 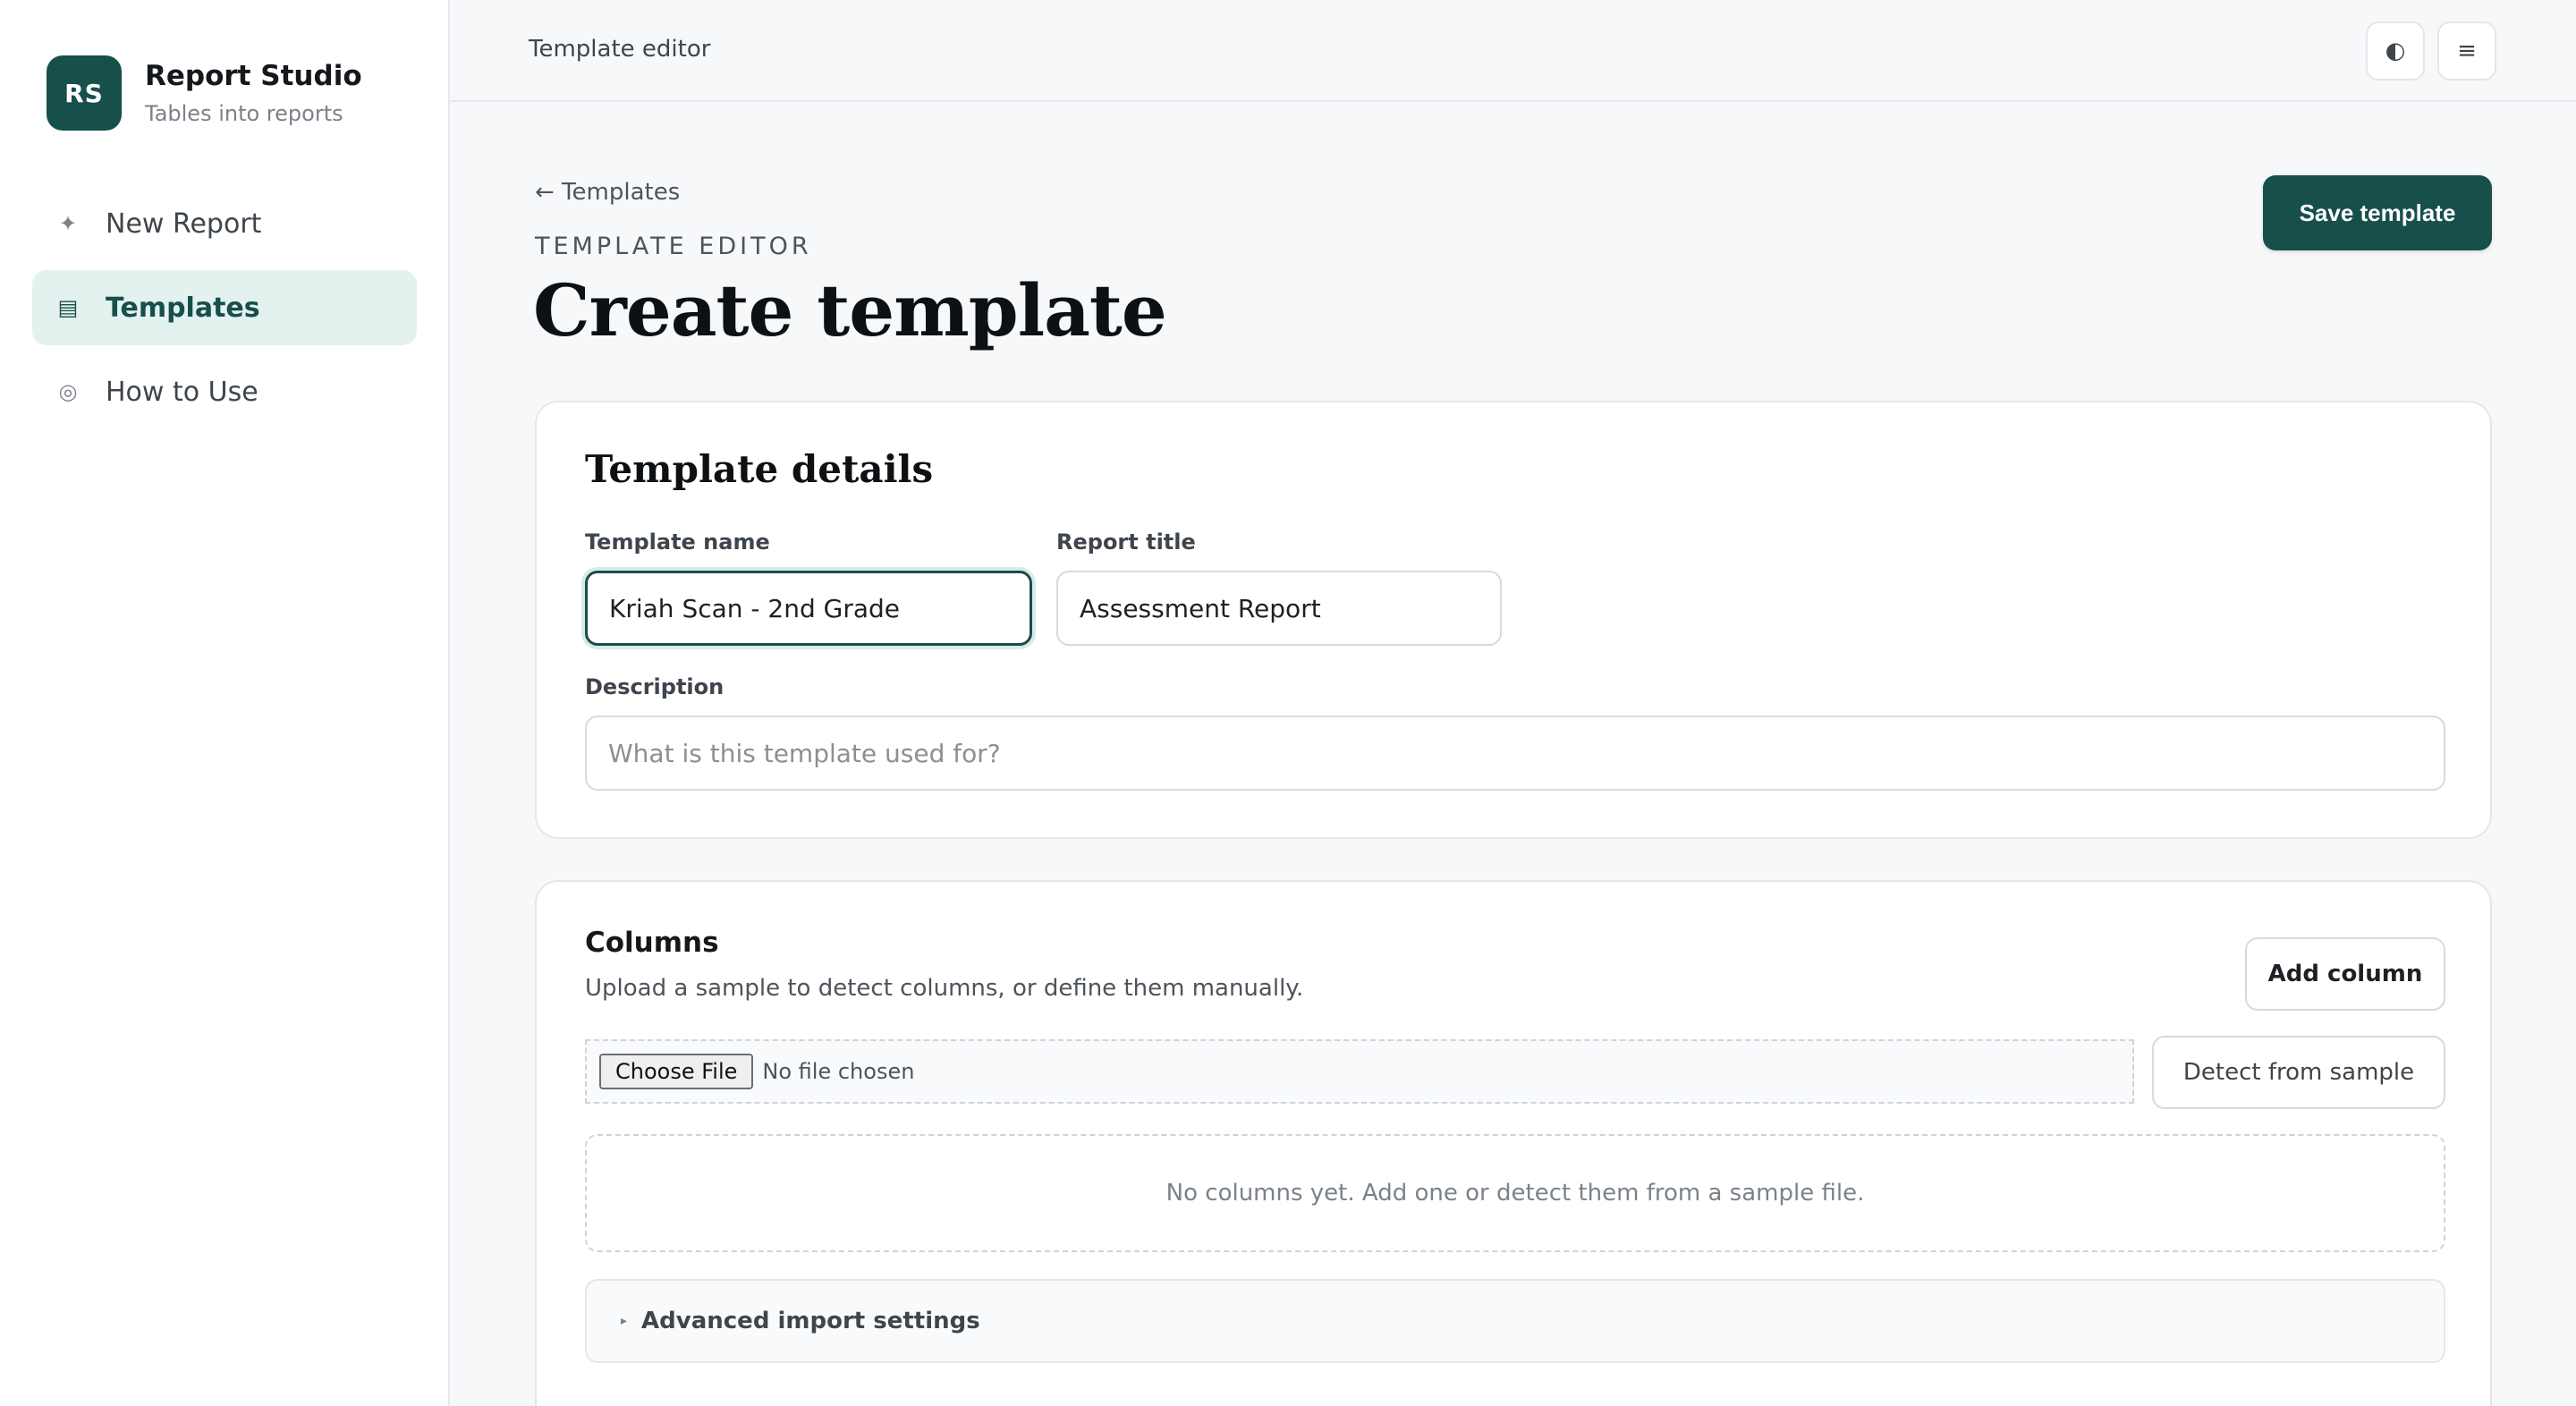 I want to click on template-details-title: Template details, so click(x=759, y=469).